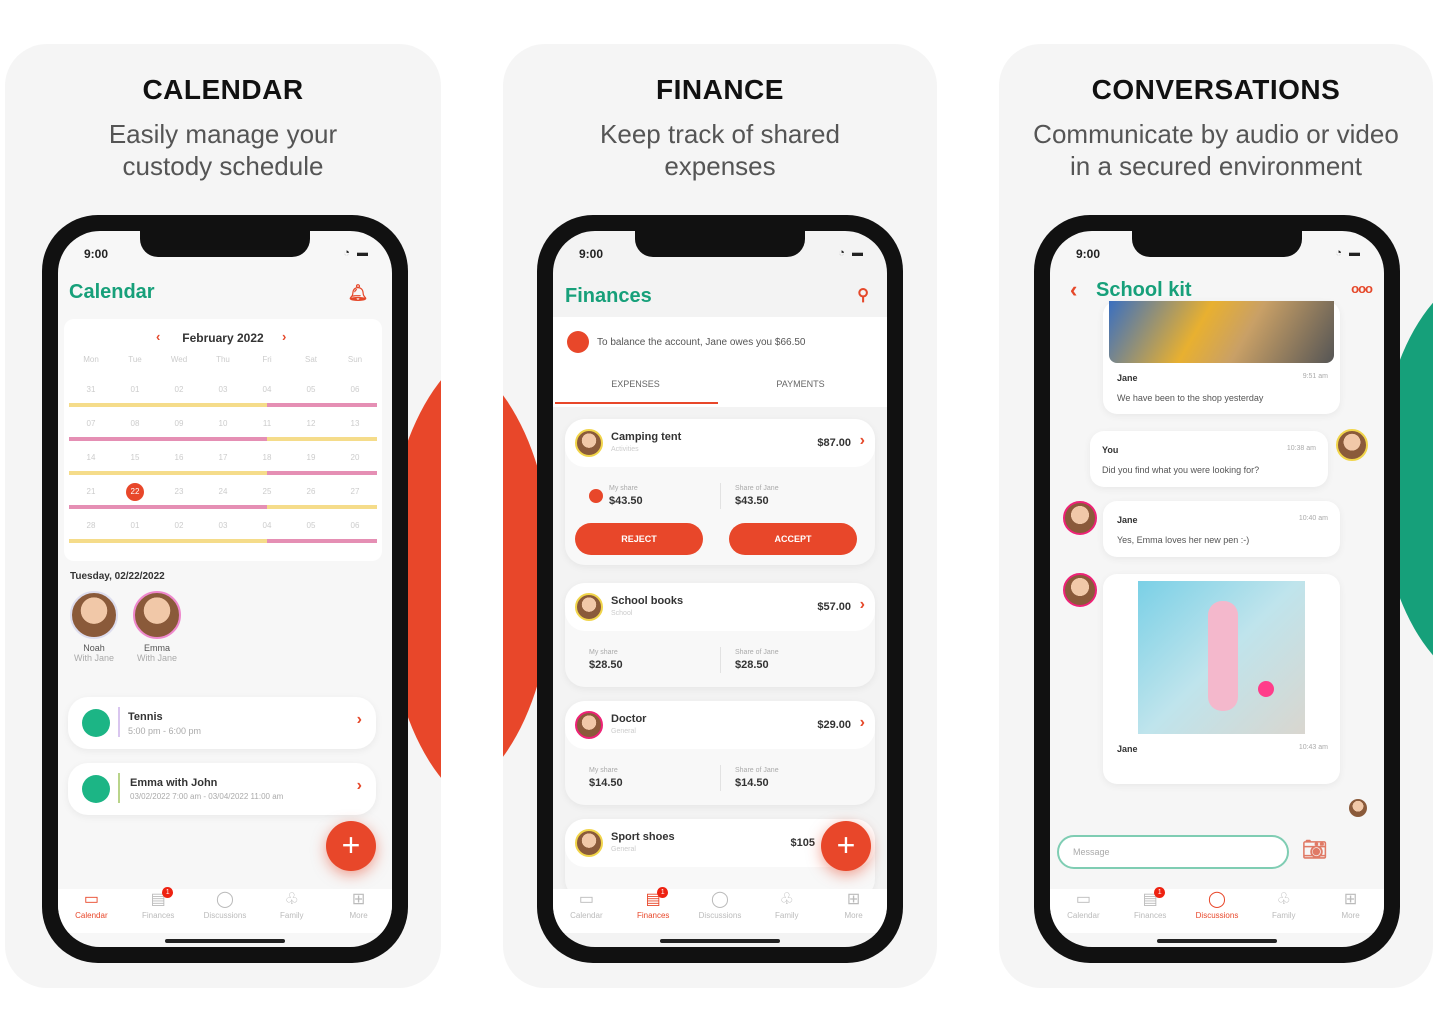  Describe the element at coordinates (355, 359) in the screenshot. I see `weekday-label: Sun` at that location.